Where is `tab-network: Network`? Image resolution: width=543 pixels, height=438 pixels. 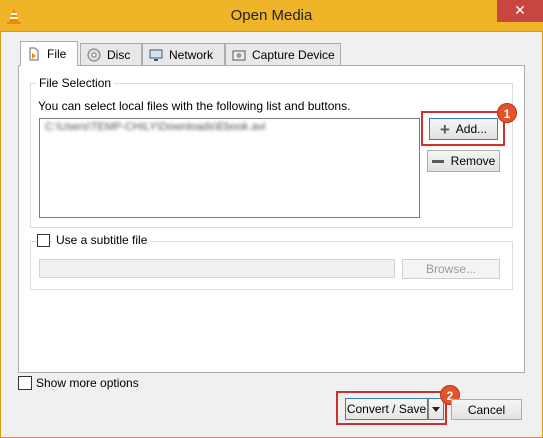
tab-network: Network is located at coordinates (183, 54).